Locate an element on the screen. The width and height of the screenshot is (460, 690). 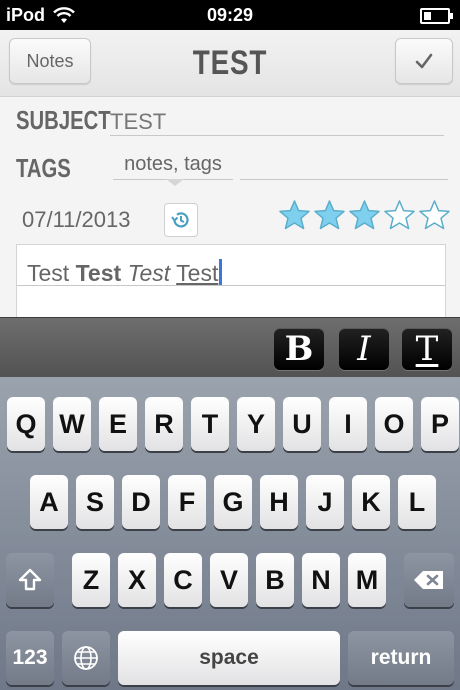
note-body-editor: Test Test Test Test is located at coordinates (231, 281).